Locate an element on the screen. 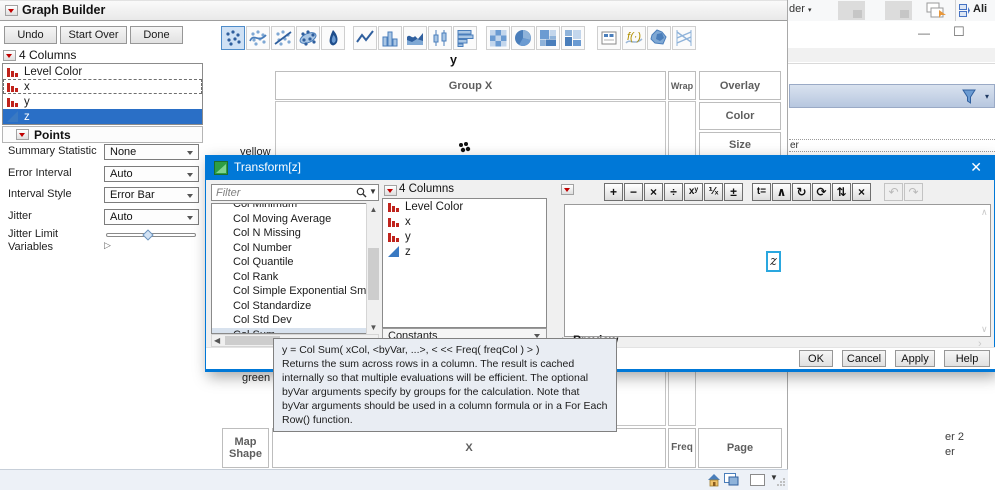 The image size is (995, 490). column-item-label: z is located at coordinates (408, 251).